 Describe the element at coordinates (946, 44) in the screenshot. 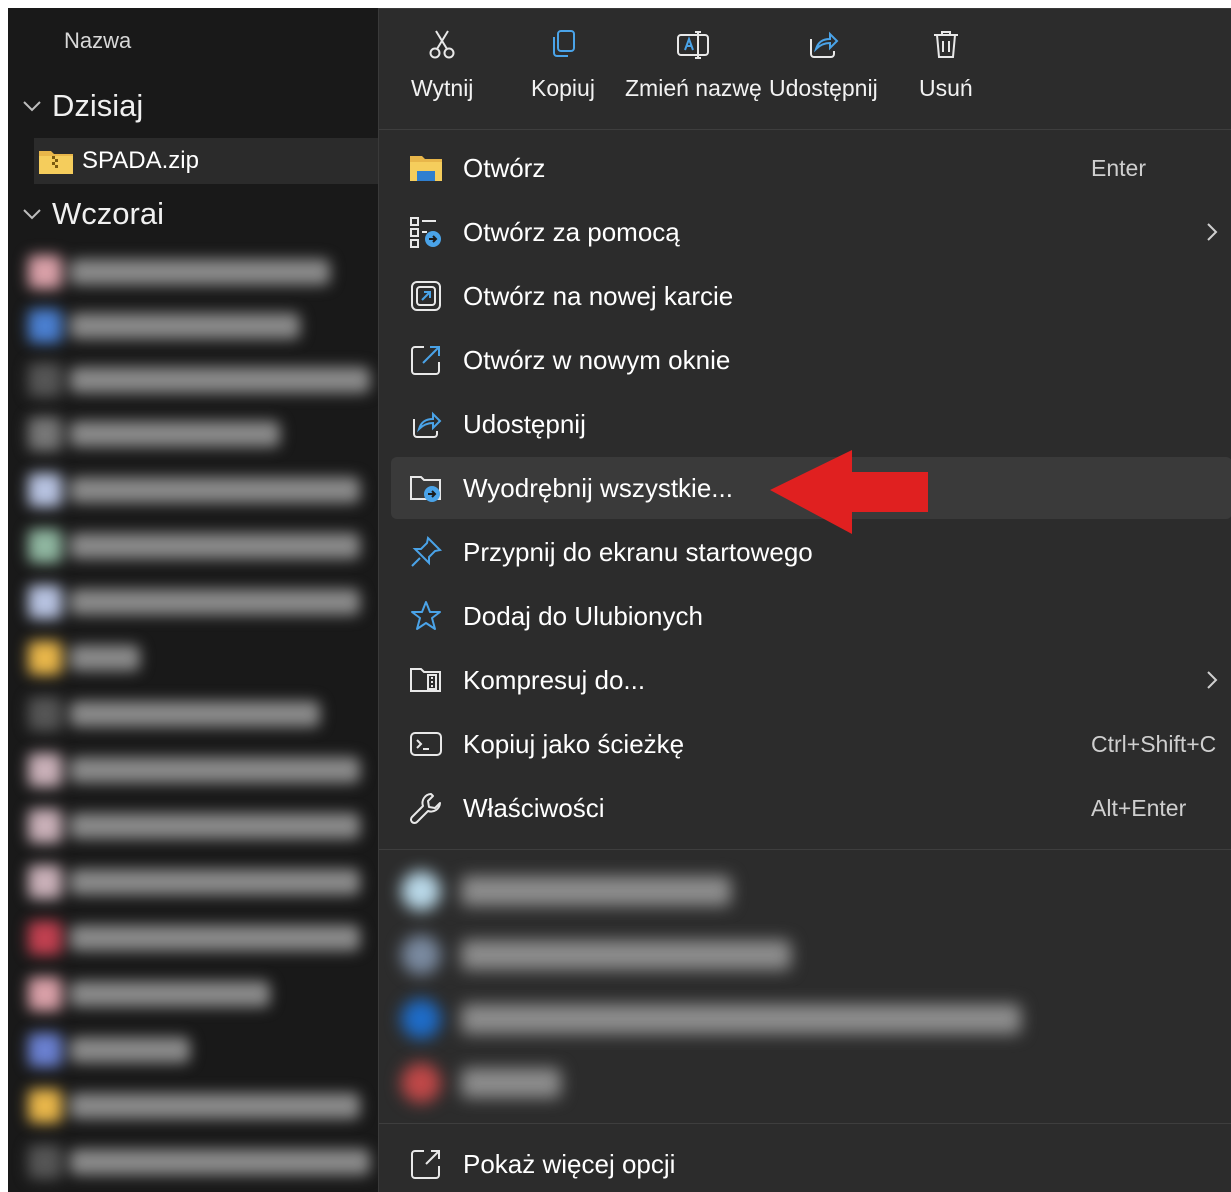

I see `trash-icon` at that location.